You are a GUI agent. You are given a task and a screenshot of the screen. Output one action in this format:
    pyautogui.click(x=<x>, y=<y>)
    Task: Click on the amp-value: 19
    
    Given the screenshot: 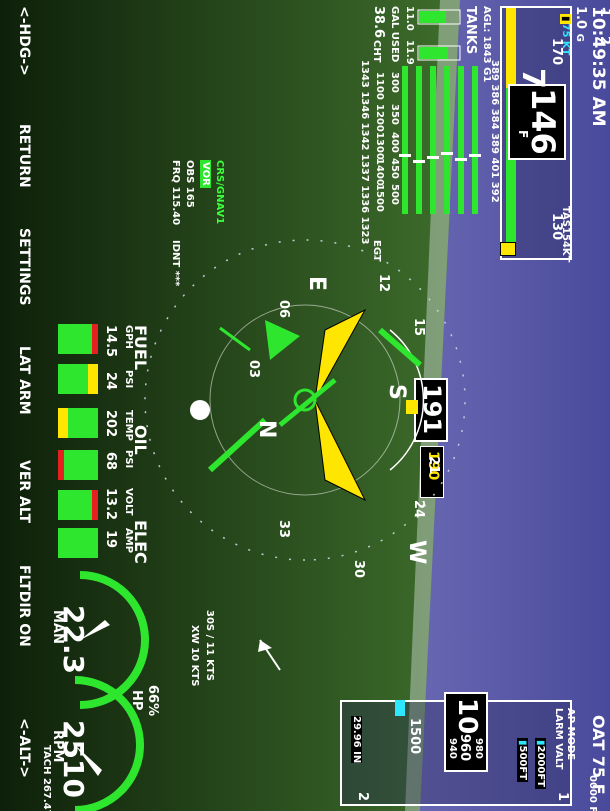 What is the action you would take?
    pyautogui.click(x=110, y=539)
    